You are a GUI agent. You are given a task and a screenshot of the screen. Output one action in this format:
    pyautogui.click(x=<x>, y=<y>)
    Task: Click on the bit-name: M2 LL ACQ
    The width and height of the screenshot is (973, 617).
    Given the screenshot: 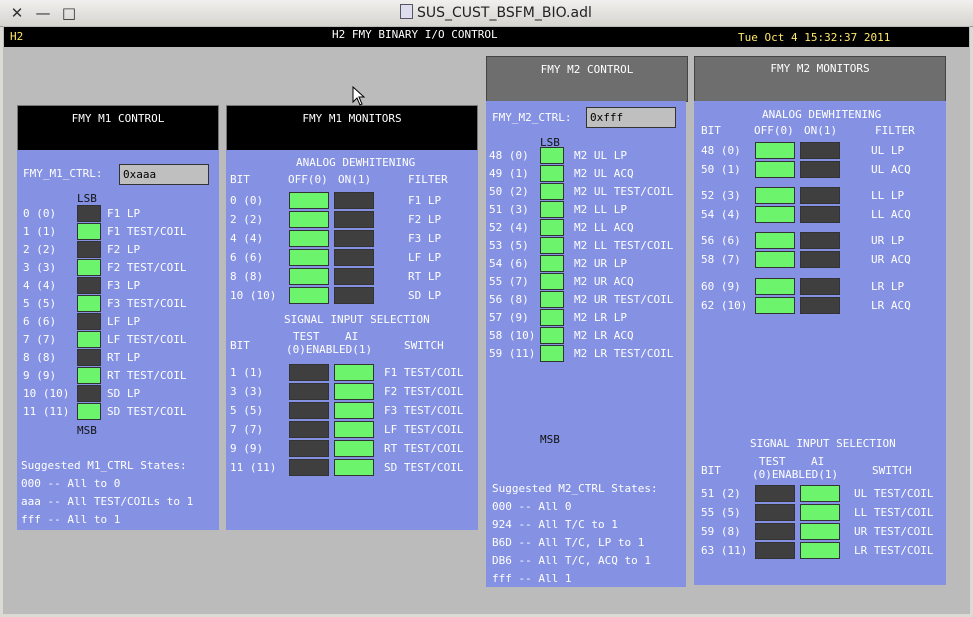 What is the action you would take?
    pyautogui.click(x=604, y=227)
    